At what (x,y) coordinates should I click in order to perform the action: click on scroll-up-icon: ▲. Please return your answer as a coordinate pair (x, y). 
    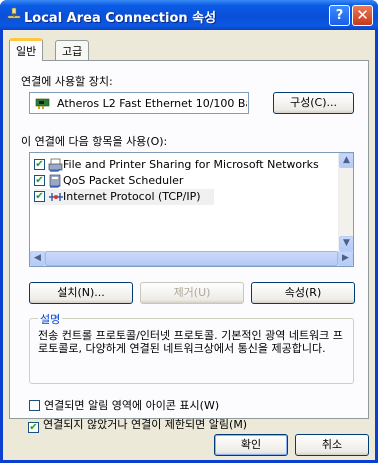
    Looking at the image, I should click on (346, 160).